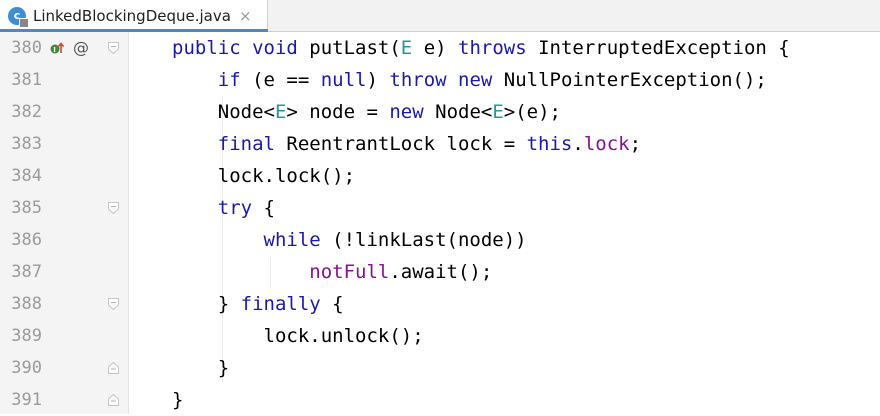  What do you see at coordinates (18, 17) in the screenshot?
I see `class-file-icon: c` at bounding box center [18, 17].